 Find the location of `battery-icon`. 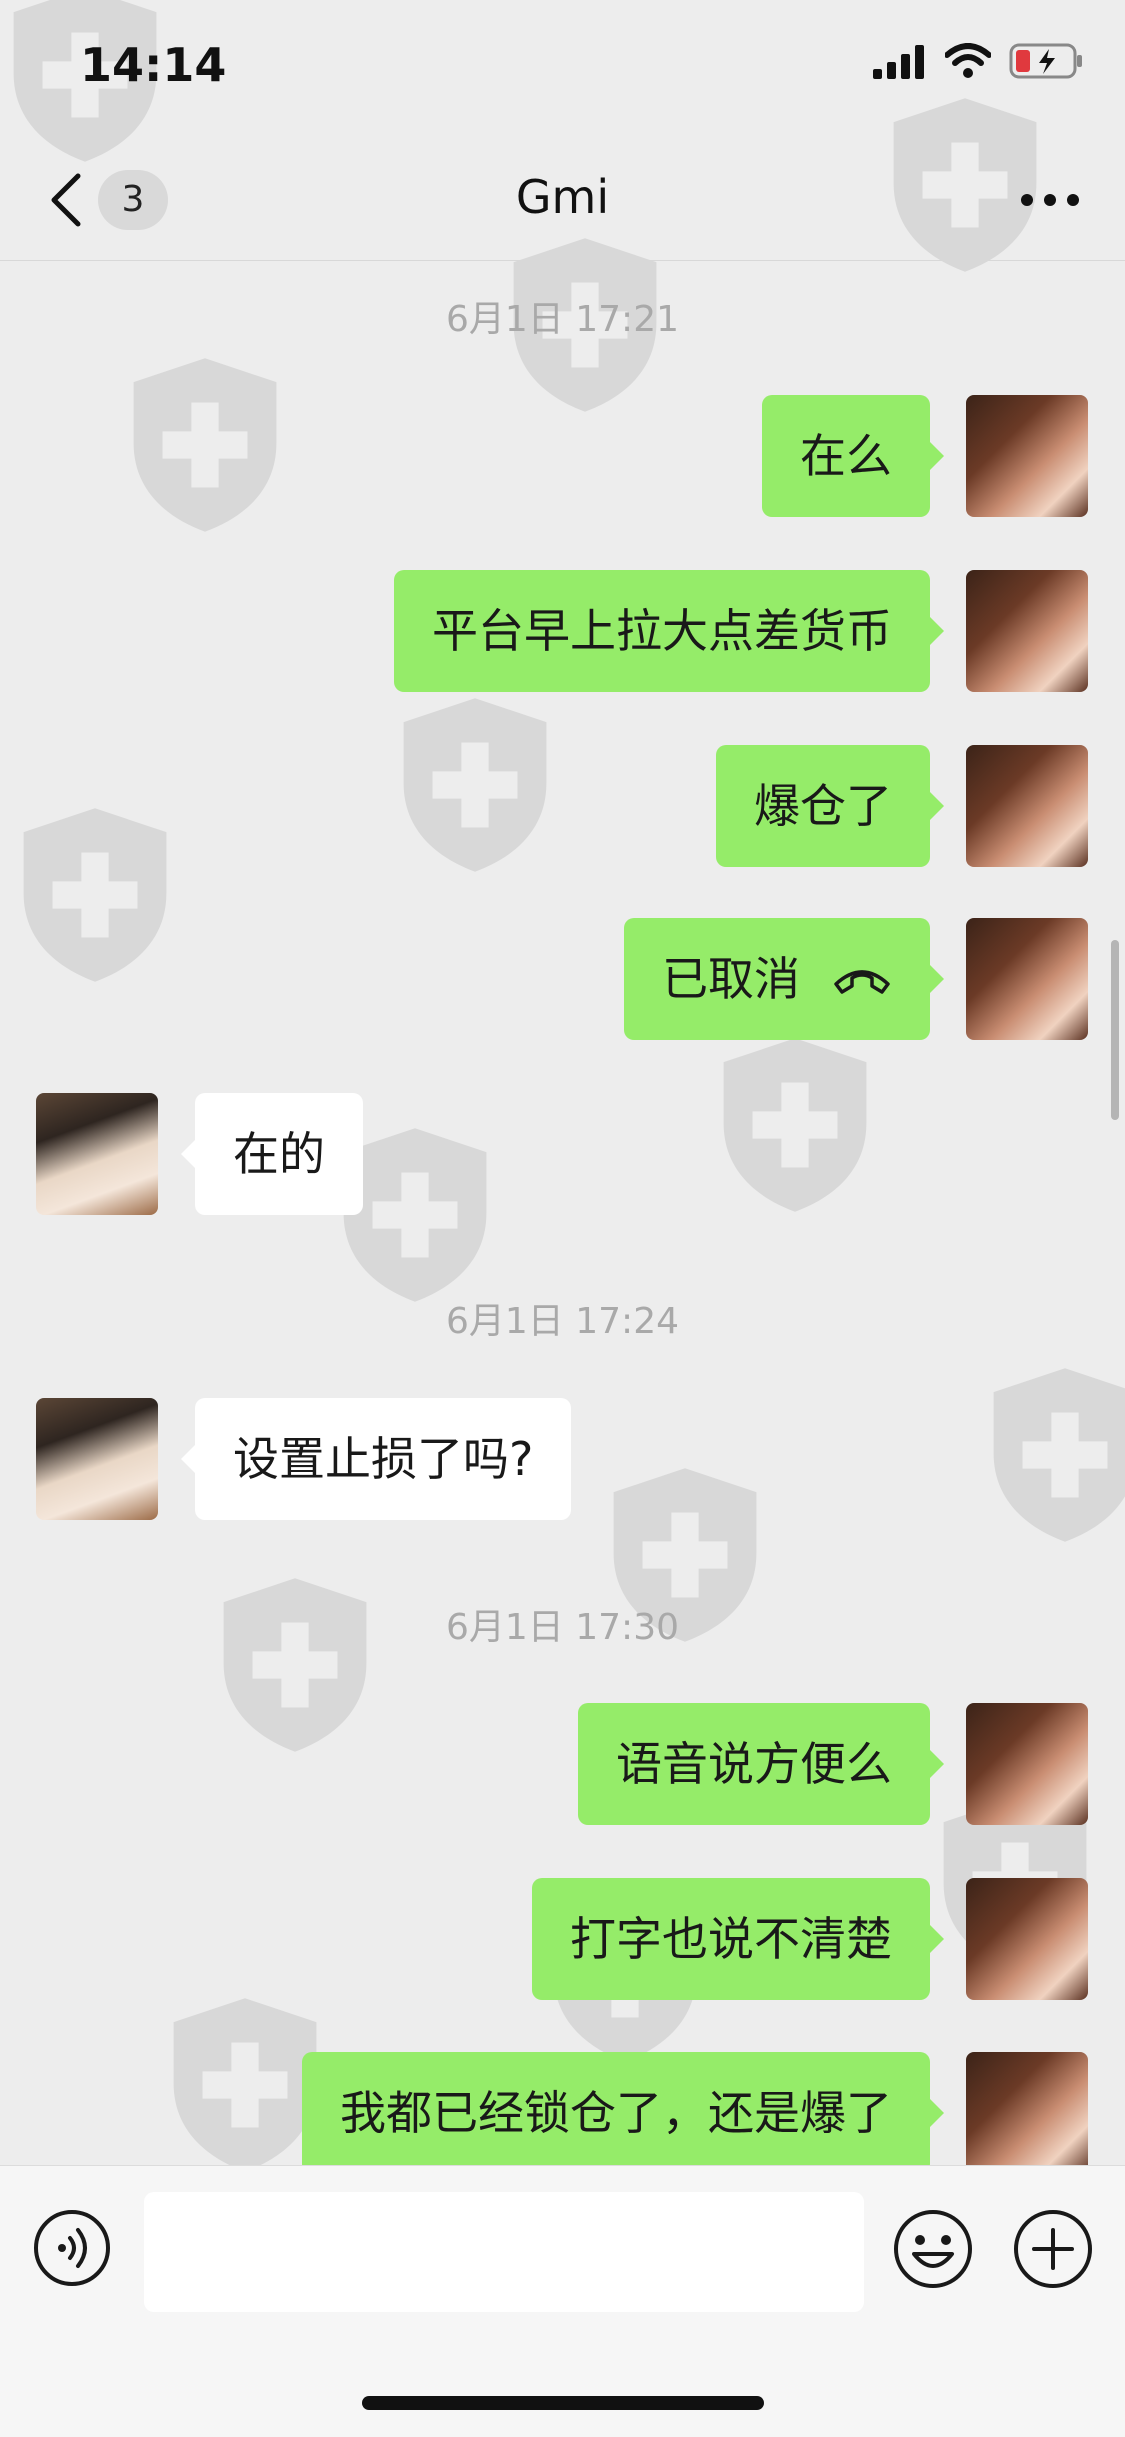

battery-icon is located at coordinates (1047, 63).